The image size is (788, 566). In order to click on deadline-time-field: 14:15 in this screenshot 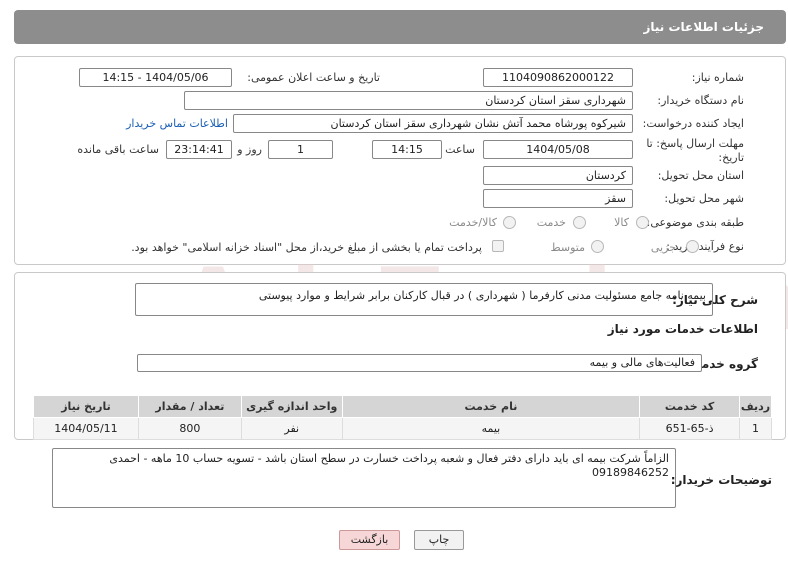, I will do `click(407, 149)`.